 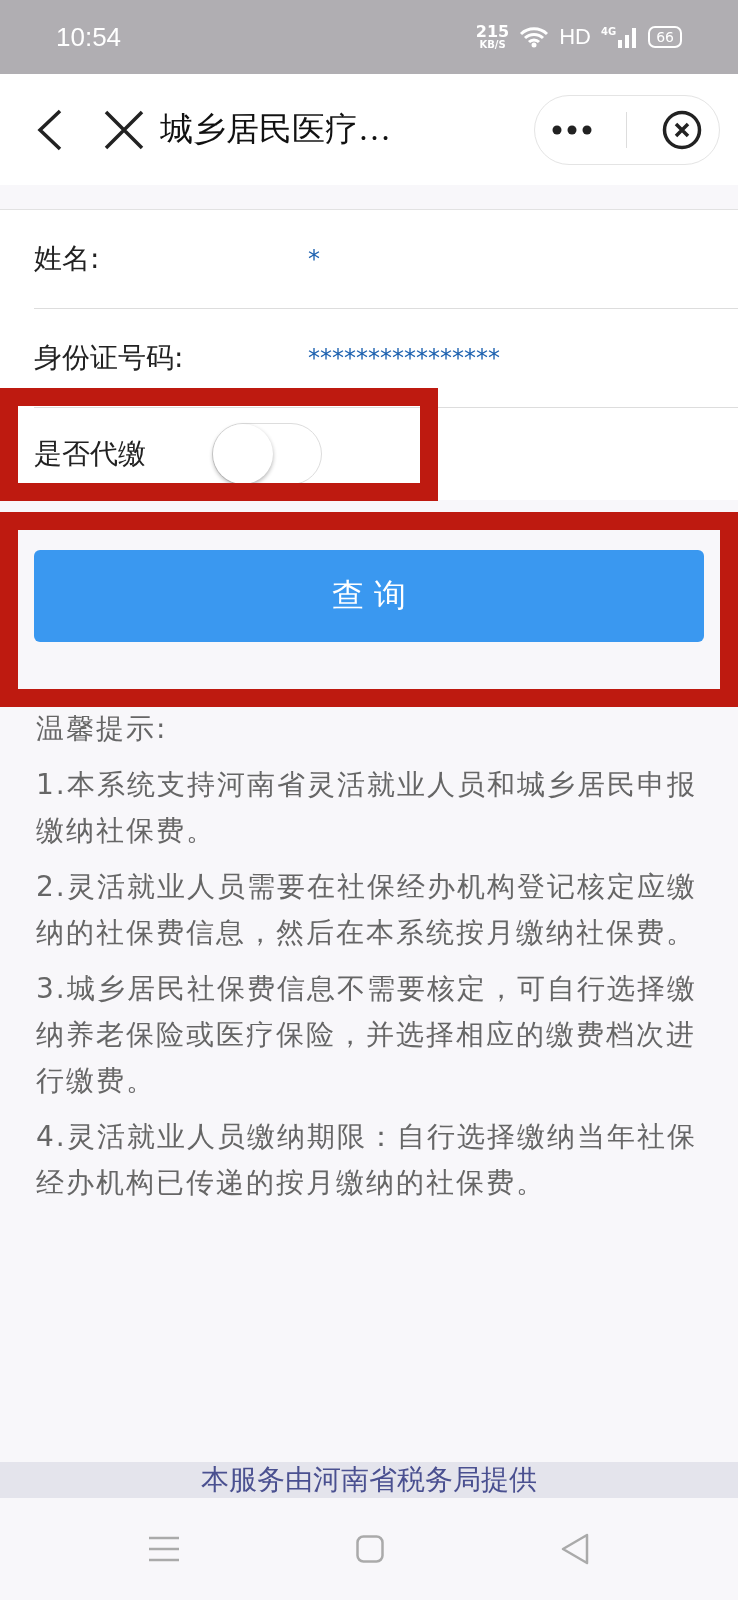 I want to click on field-label: 身份证号码:, so click(x=109, y=358).